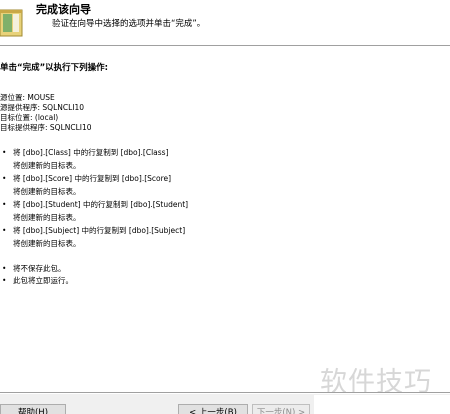 Image resolution: width=450 pixels, height=414 pixels. Describe the element at coordinates (42, 107) in the screenshot. I see `source-provider: 源提供程序: SQLNCLI10` at that location.